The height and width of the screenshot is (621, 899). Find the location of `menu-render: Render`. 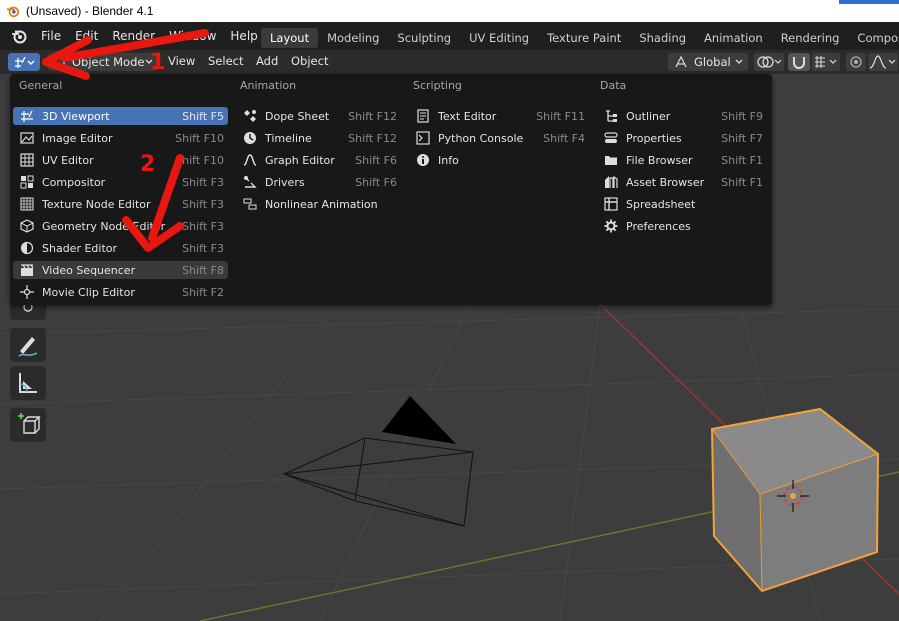

menu-render: Render is located at coordinates (133, 36).